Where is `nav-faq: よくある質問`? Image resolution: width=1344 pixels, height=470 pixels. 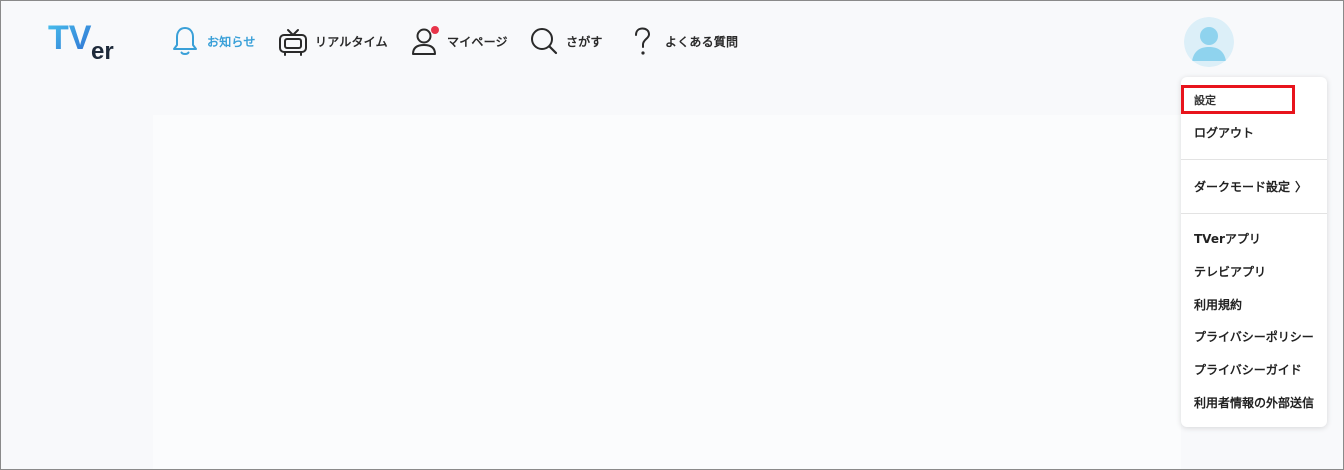
nav-faq: よくある質問 is located at coordinates (682, 41).